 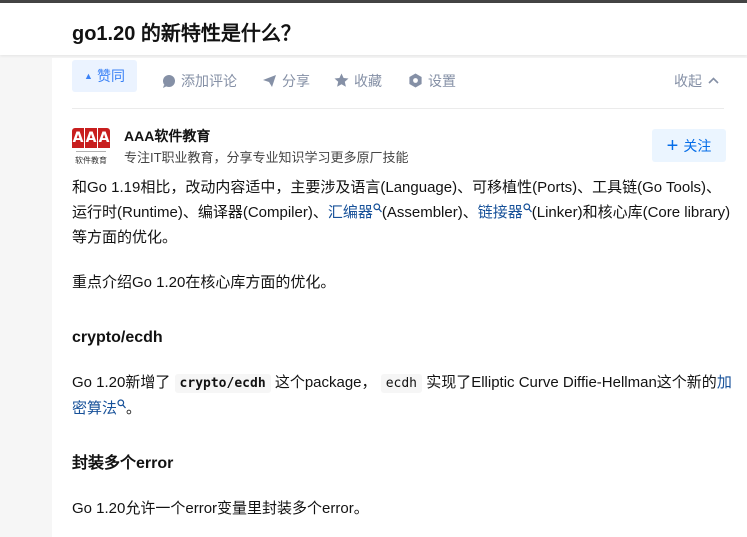 What do you see at coordinates (269, 80) in the screenshot?
I see `paper-plane-icon` at bounding box center [269, 80].